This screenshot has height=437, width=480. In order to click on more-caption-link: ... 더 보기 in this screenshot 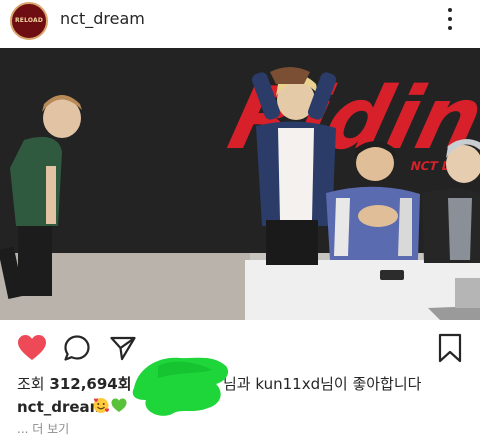, I will do `click(43, 428)`.